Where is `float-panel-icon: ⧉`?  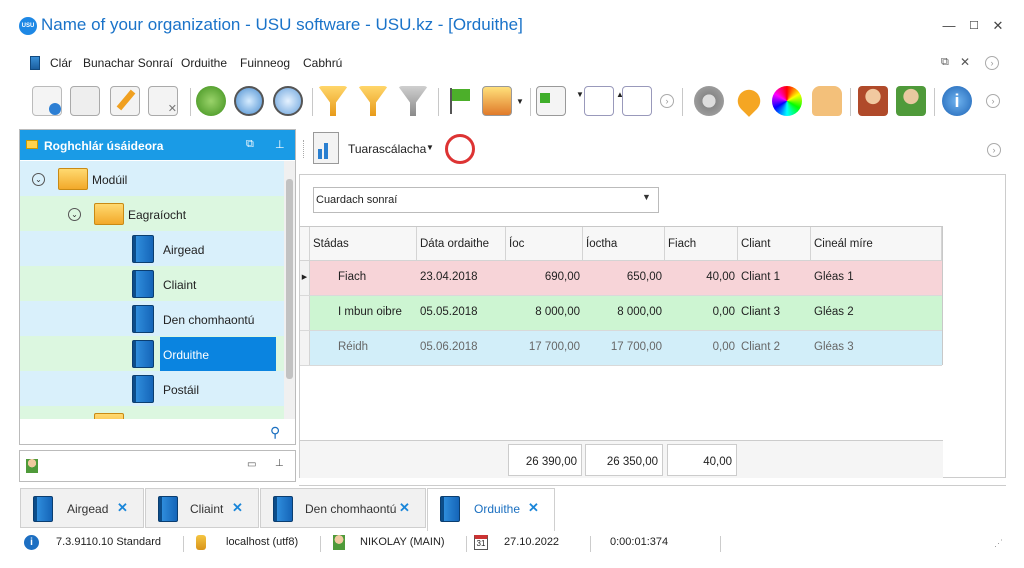
float-panel-icon: ⧉ is located at coordinates (250, 144).